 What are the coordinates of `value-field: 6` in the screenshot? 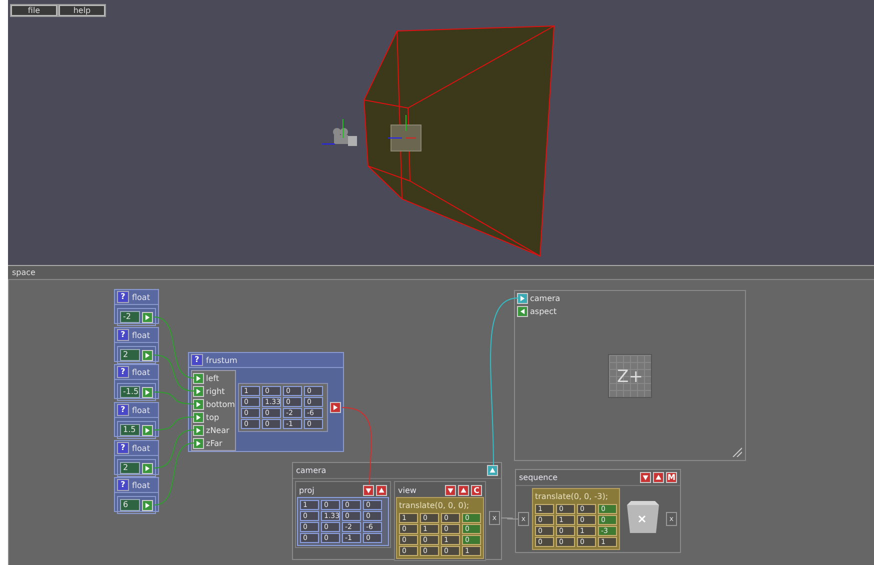 It's located at (130, 505).